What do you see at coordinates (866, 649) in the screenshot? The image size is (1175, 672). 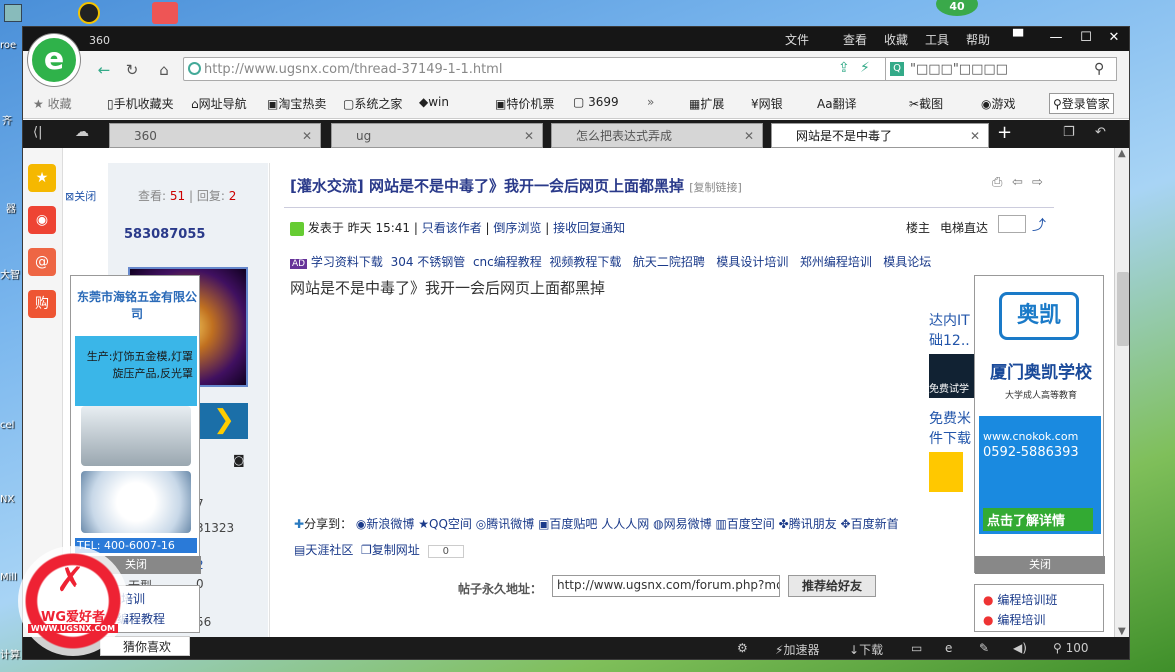 I see `download-button: ↓下载` at bounding box center [866, 649].